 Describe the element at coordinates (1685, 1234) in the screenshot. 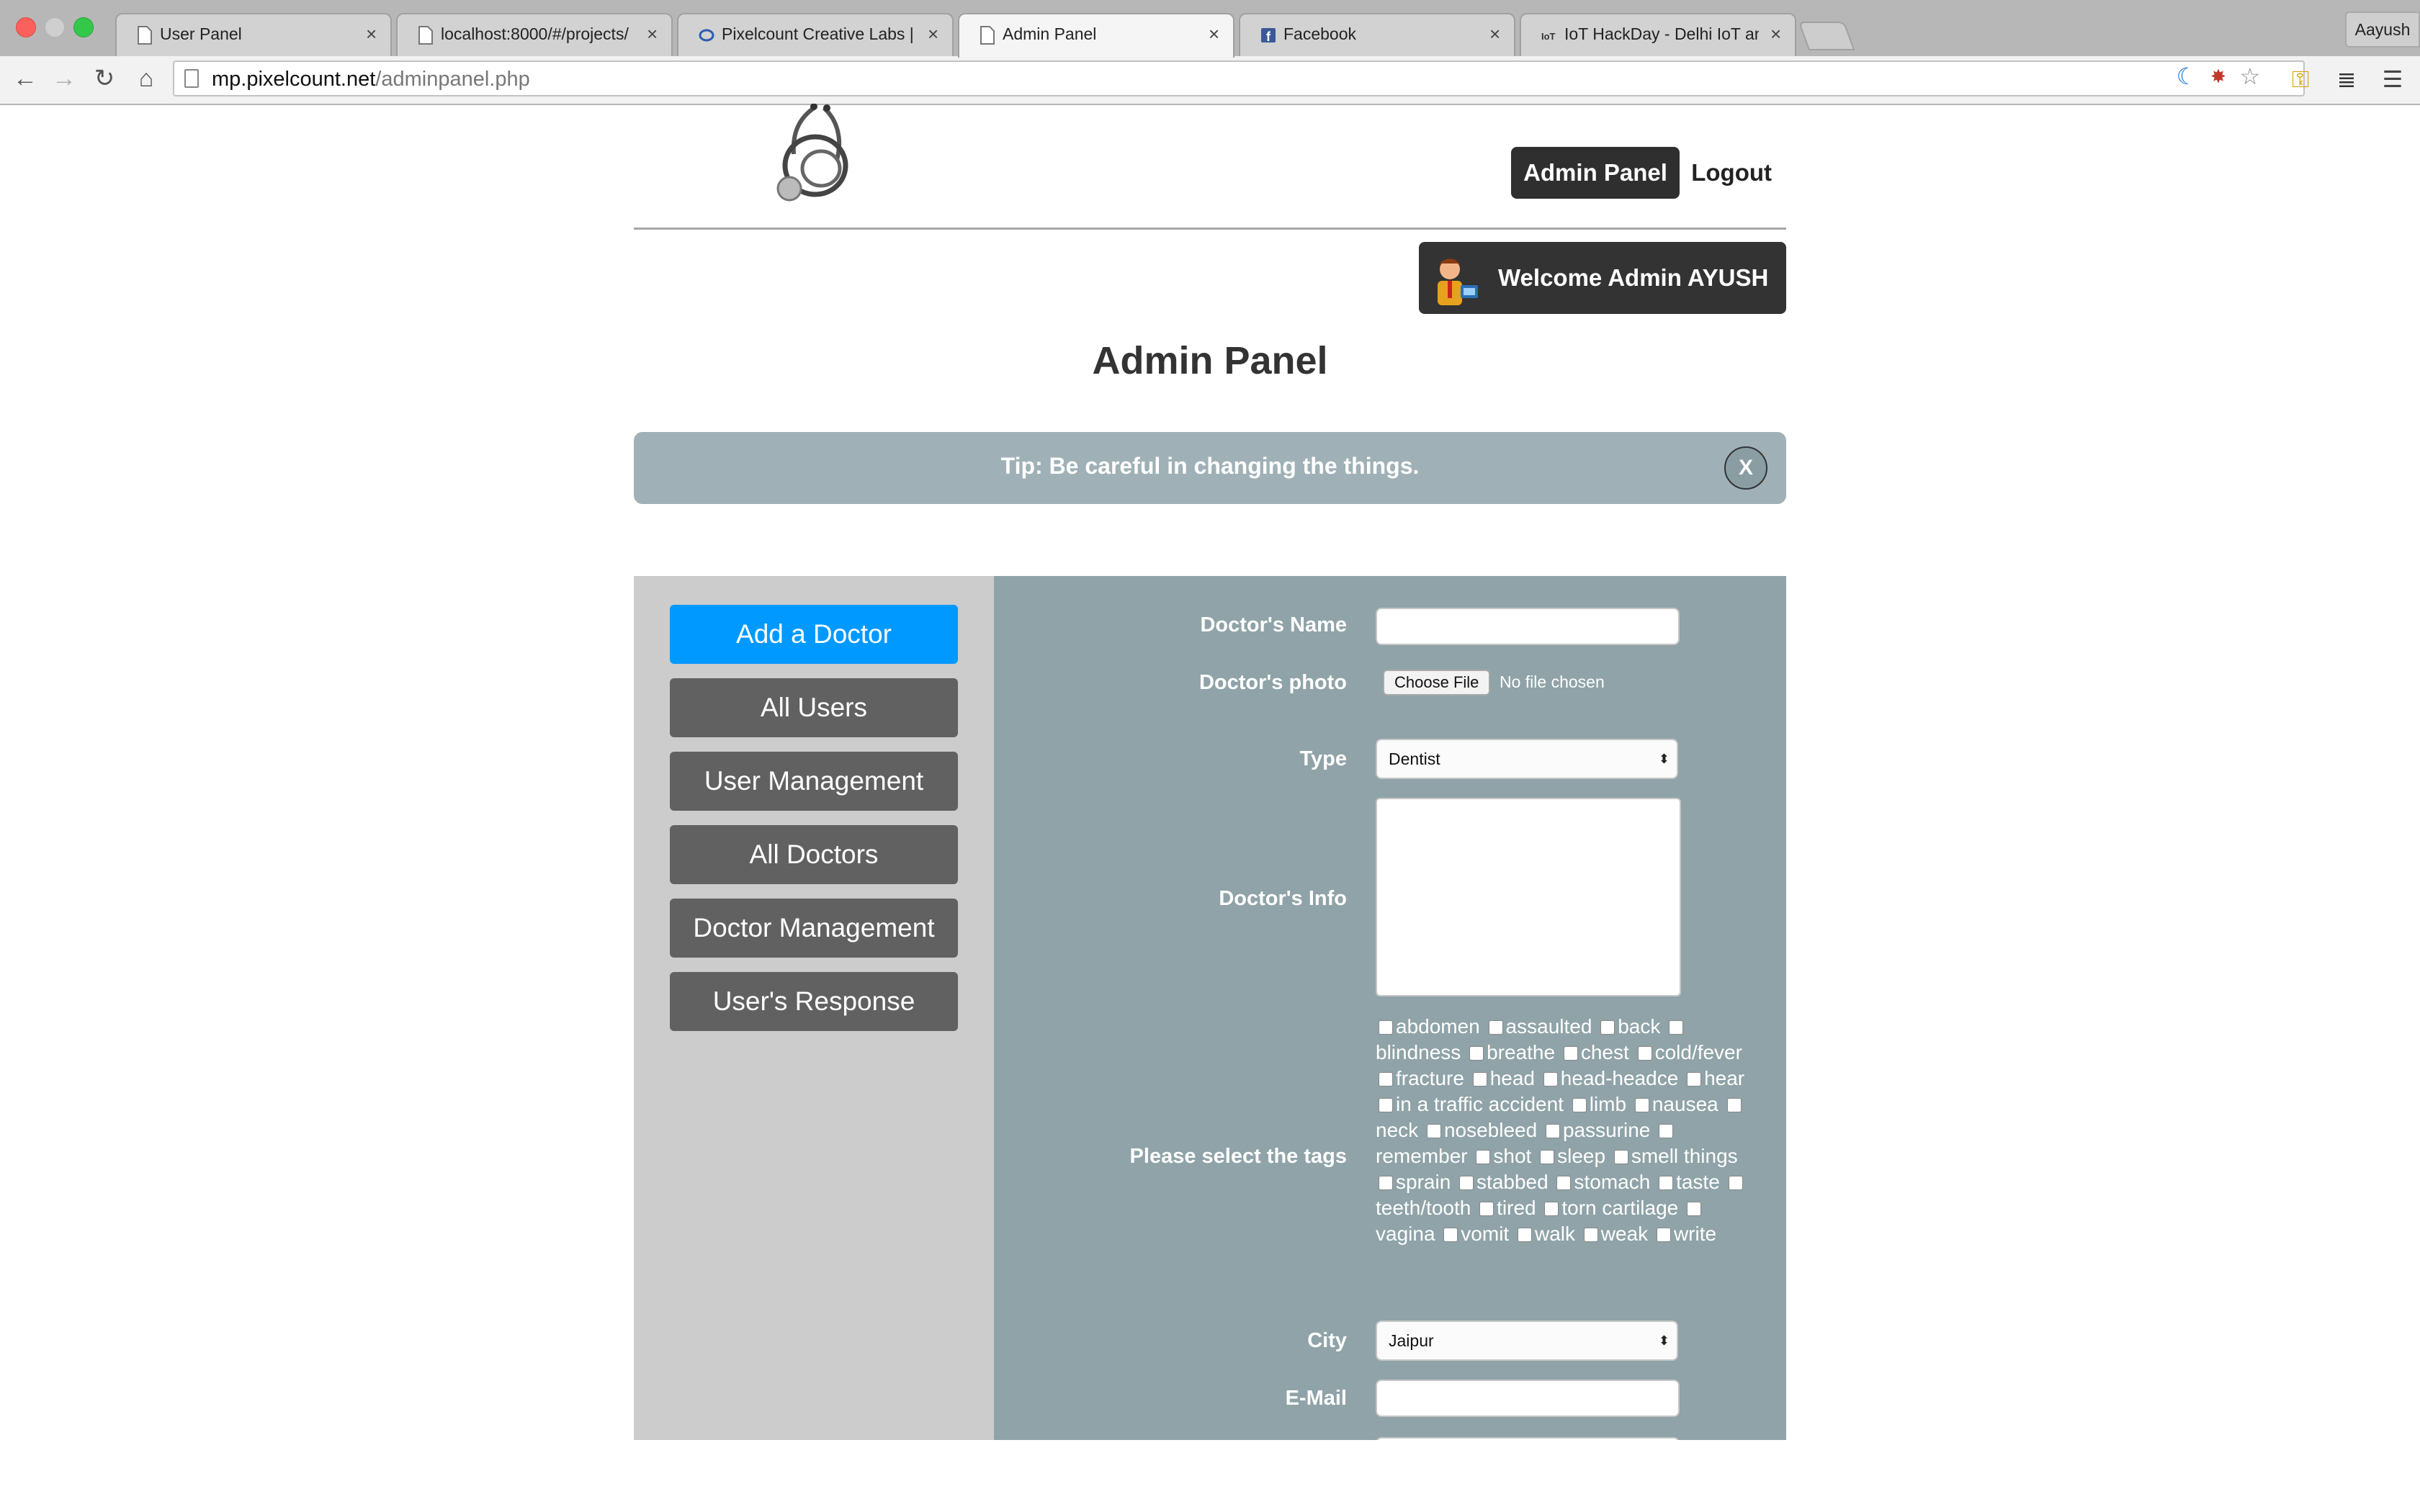

I see `tag-option: write` at that location.